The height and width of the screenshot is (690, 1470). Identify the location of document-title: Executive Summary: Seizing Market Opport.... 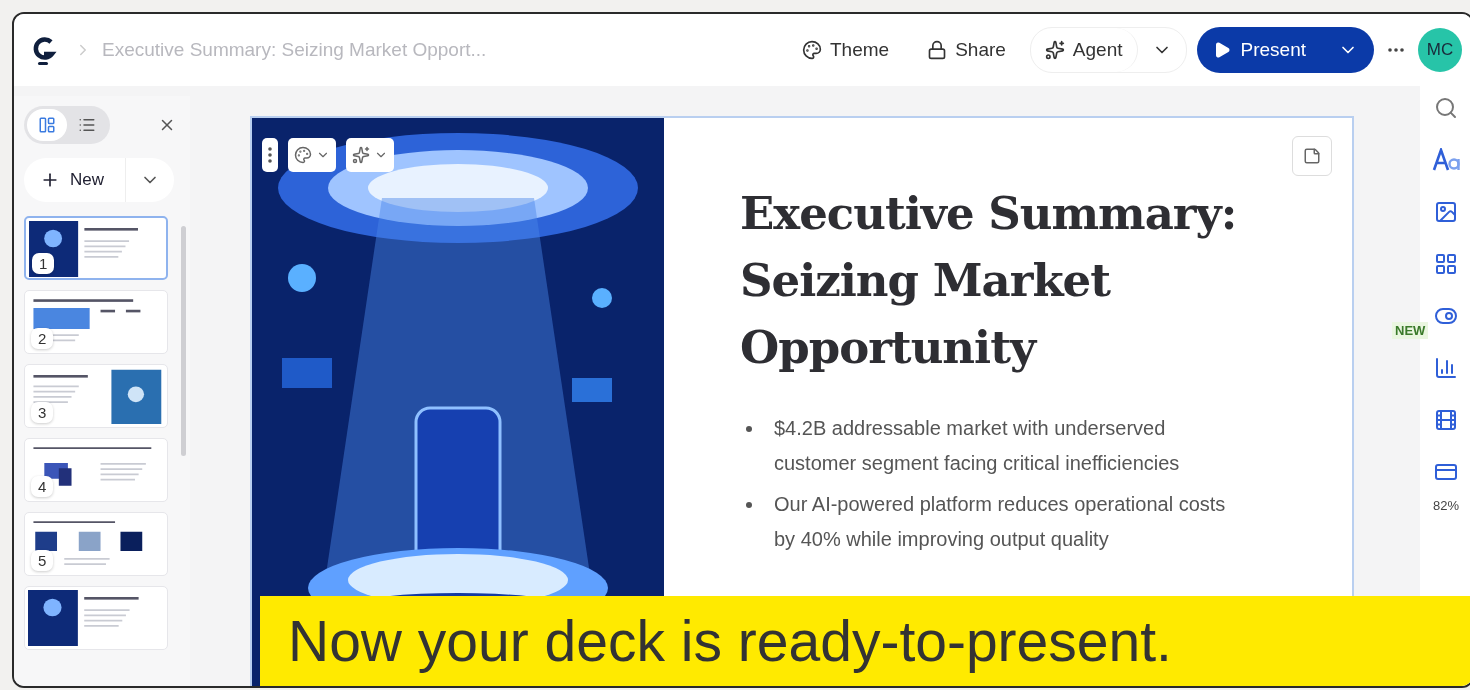
(294, 50).